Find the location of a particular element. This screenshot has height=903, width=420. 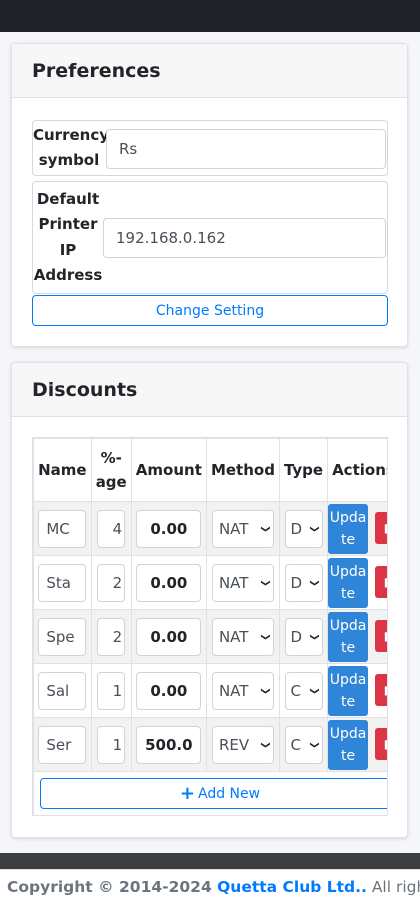

discount-name-input: MC is located at coordinates (62, 528).